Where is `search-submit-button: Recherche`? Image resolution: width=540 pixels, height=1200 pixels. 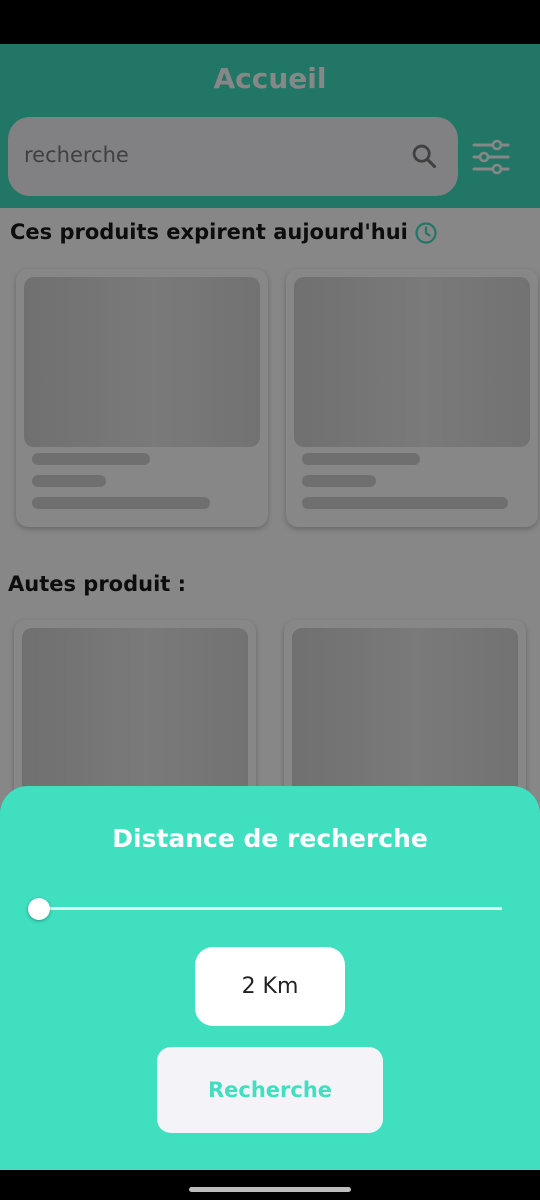
search-submit-button: Recherche is located at coordinates (270, 1090).